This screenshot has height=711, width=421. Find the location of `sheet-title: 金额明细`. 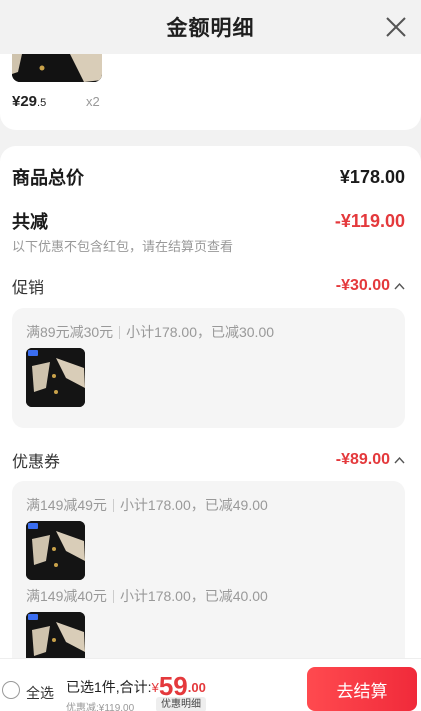

sheet-title: 金额明细 is located at coordinates (210, 28).